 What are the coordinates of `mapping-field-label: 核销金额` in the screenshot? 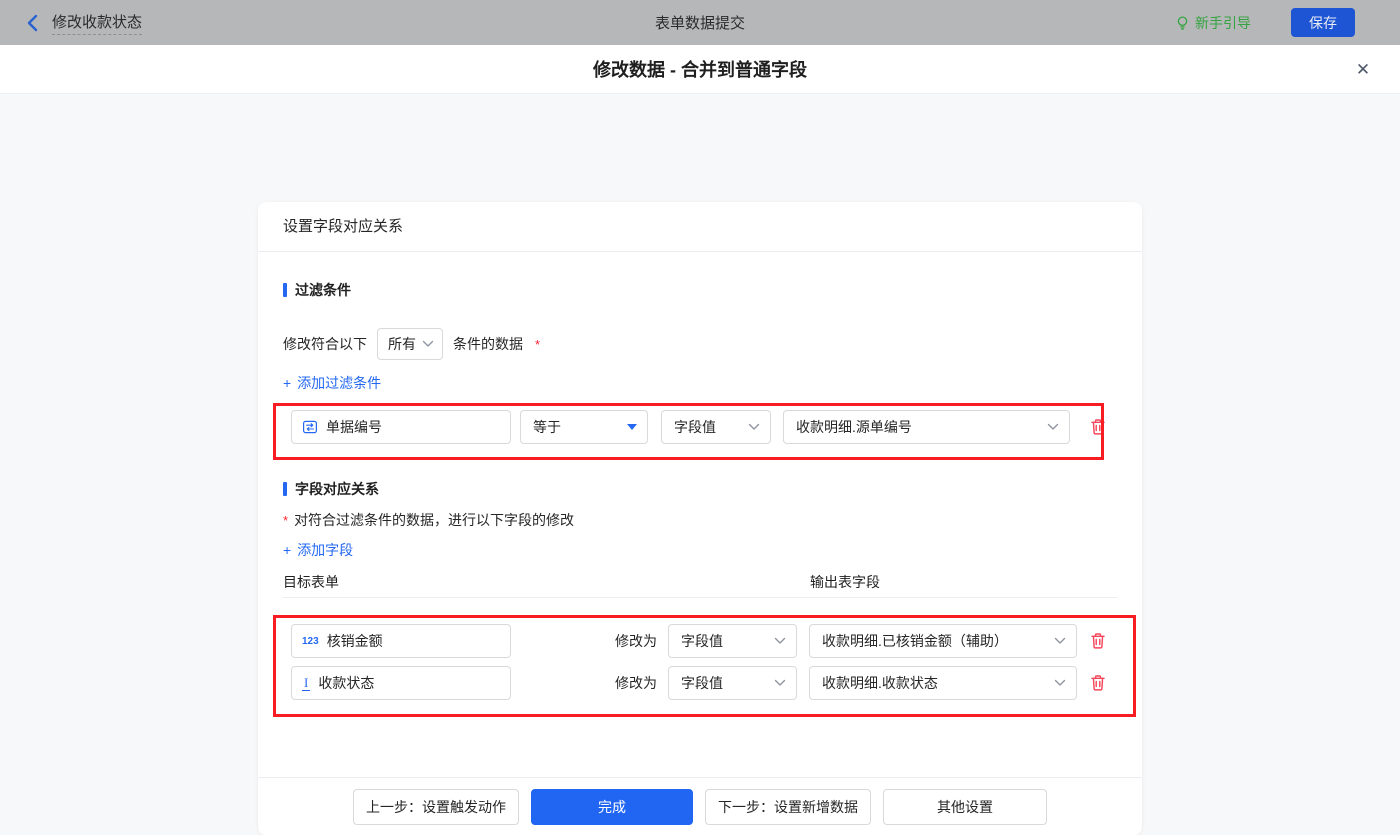 It's located at (354, 641).